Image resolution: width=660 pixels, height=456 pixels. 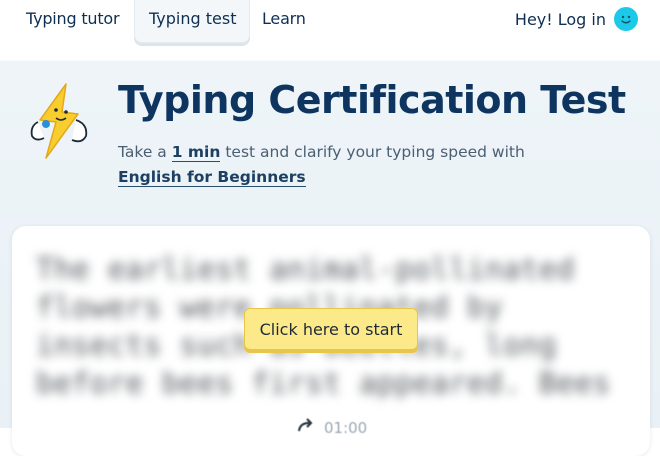 I want to click on login-label: Hey! Log in, so click(x=560, y=19).